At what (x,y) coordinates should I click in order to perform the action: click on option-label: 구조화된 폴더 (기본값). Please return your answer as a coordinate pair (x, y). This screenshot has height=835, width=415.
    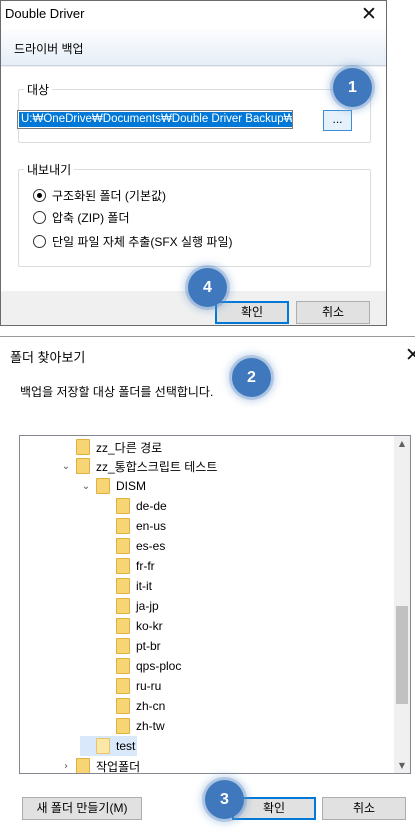
    Looking at the image, I should click on (109, 195).